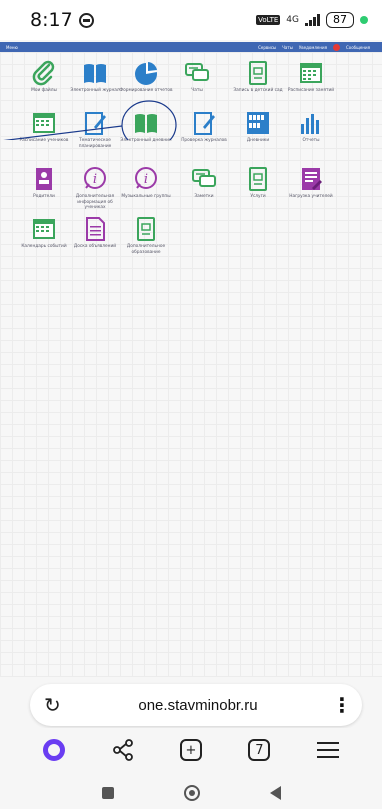  Describe the element at coordinates (43, 73) in the screenshot. I see `paperclip-icon` at that location.